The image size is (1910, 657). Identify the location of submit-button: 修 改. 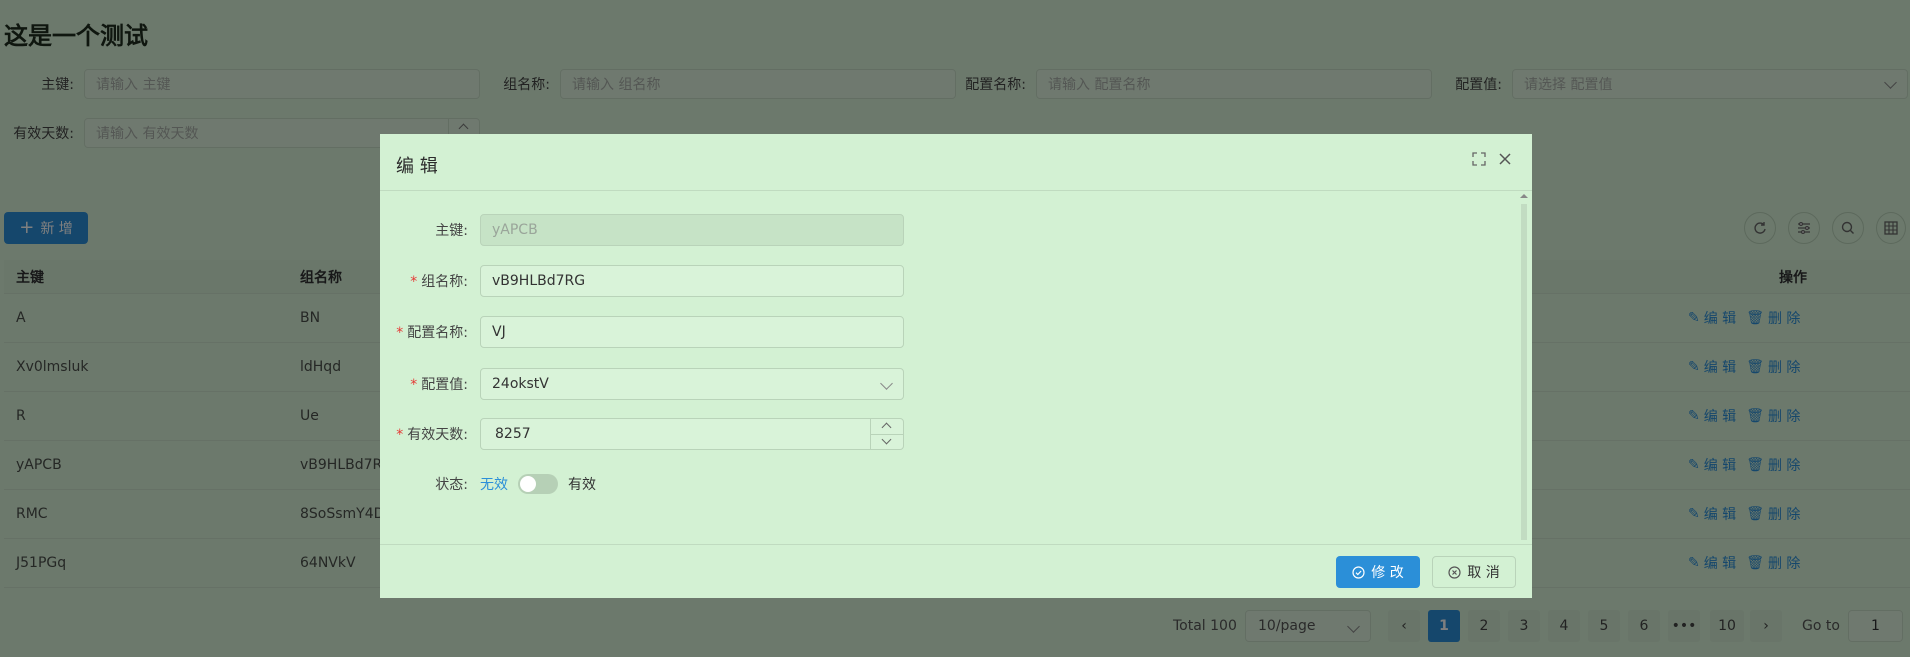
(1378, 572).